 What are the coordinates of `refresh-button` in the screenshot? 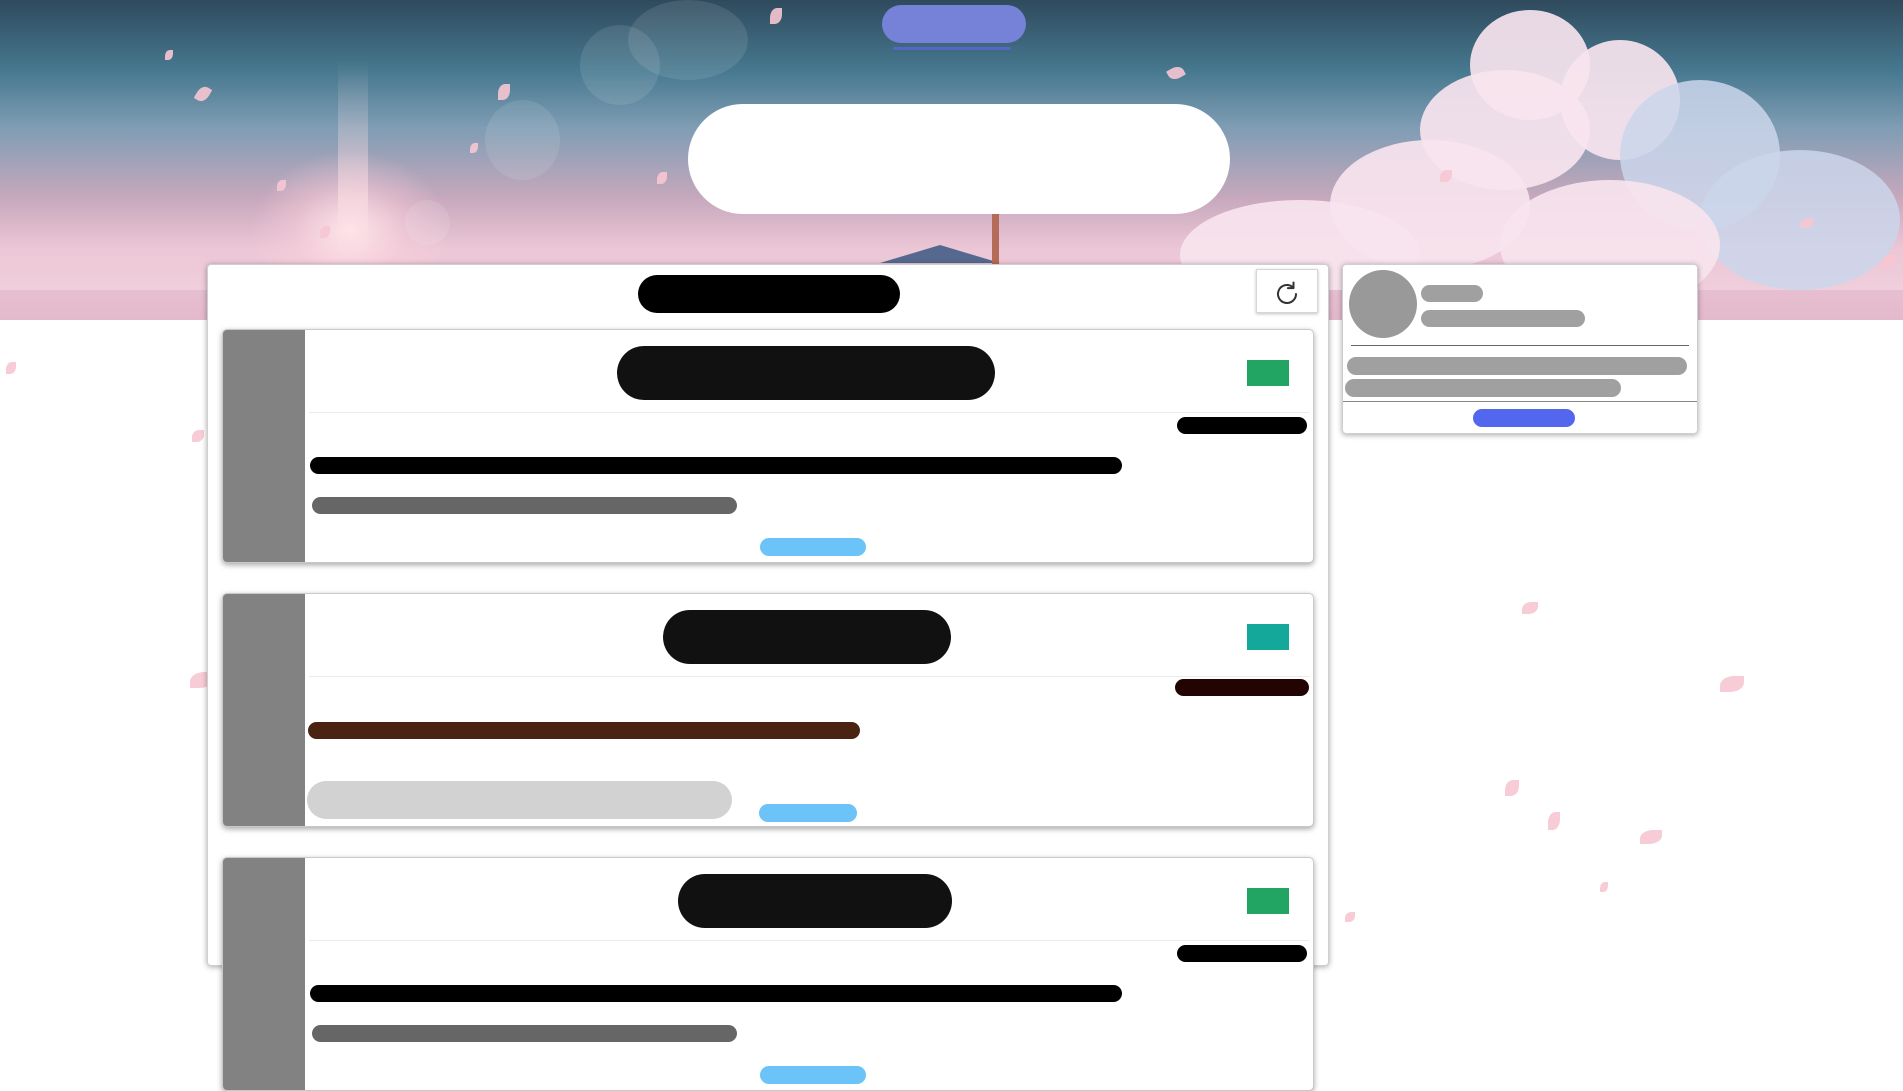 It's located at (1287, 291).